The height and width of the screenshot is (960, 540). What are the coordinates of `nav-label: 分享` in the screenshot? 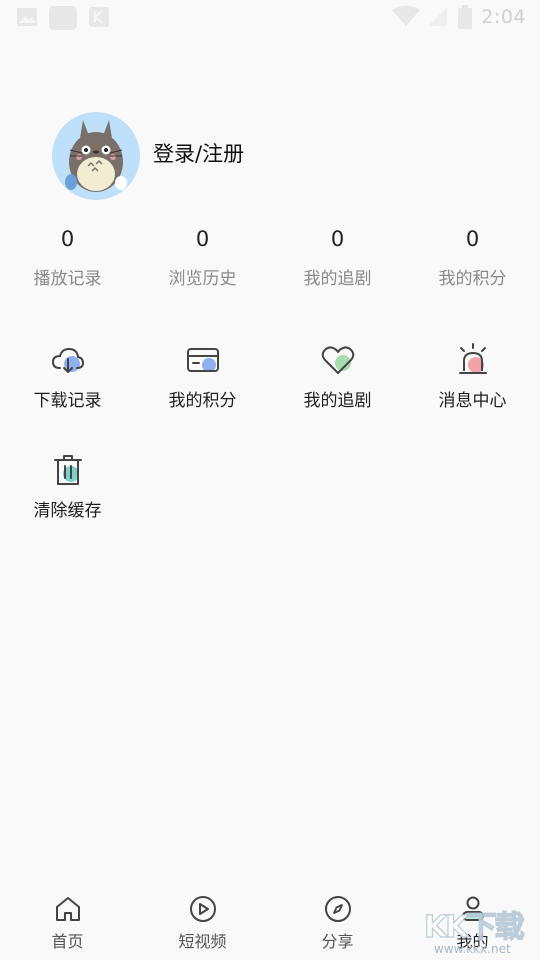 It's located at (337, 941).